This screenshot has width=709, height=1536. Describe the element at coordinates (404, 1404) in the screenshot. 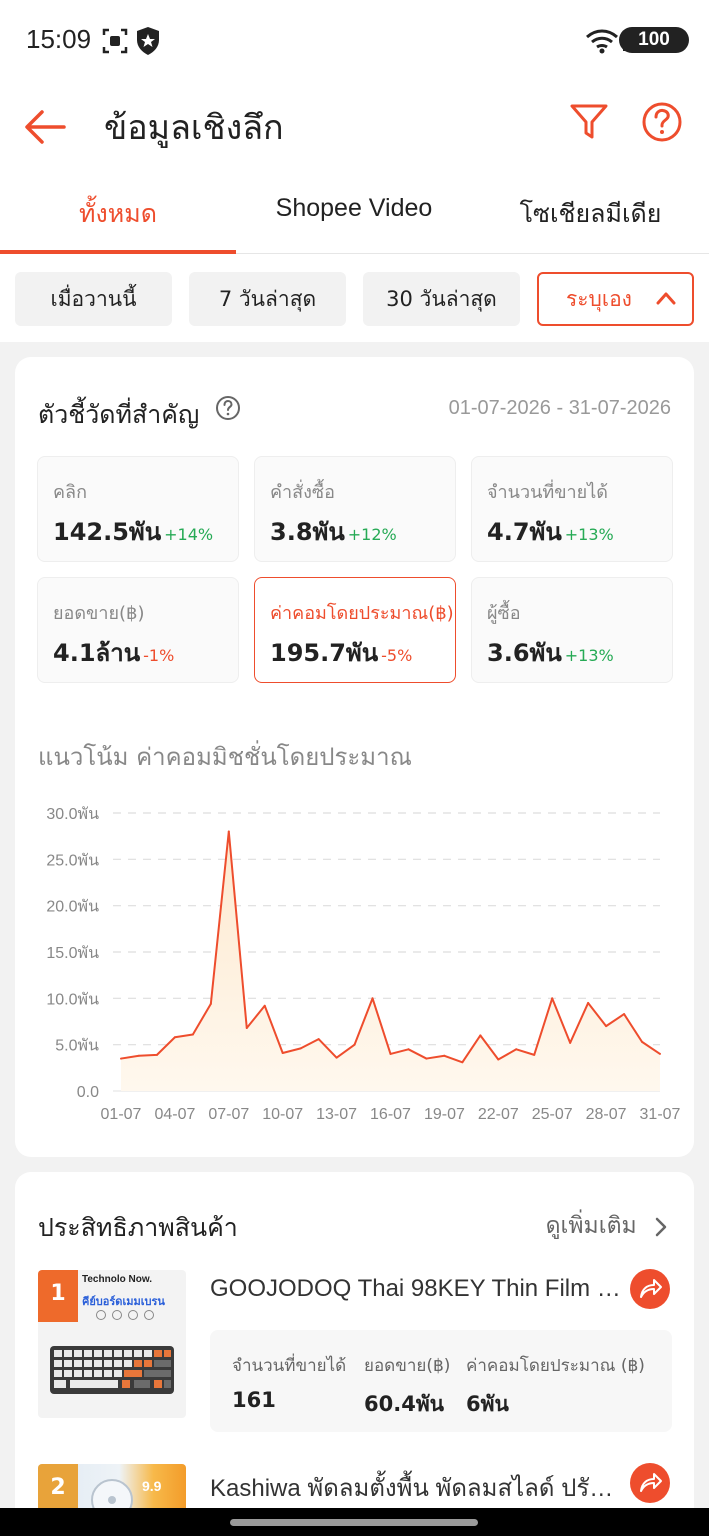

I see `stat-value-sales: 60.4พัน` at that location.